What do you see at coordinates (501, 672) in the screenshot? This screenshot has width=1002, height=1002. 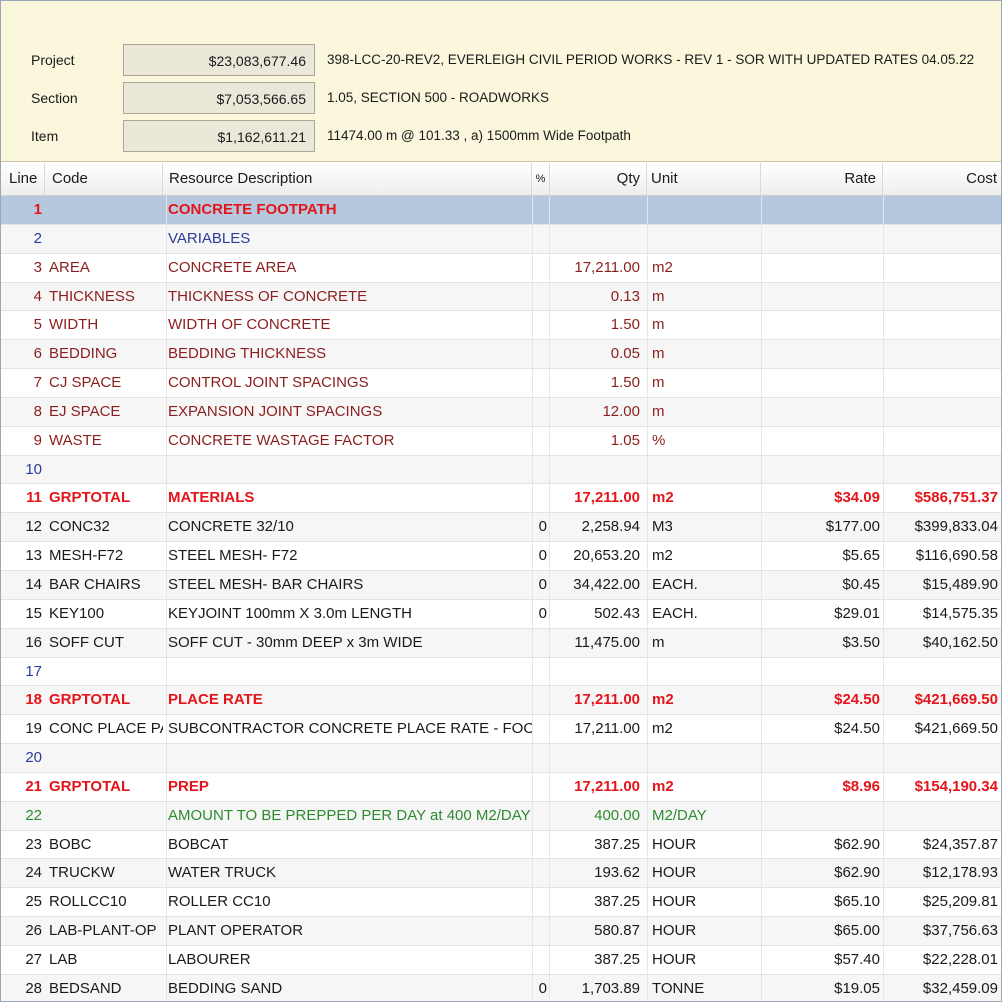 I see `table-row: 17` at bounding box center [501, 672].